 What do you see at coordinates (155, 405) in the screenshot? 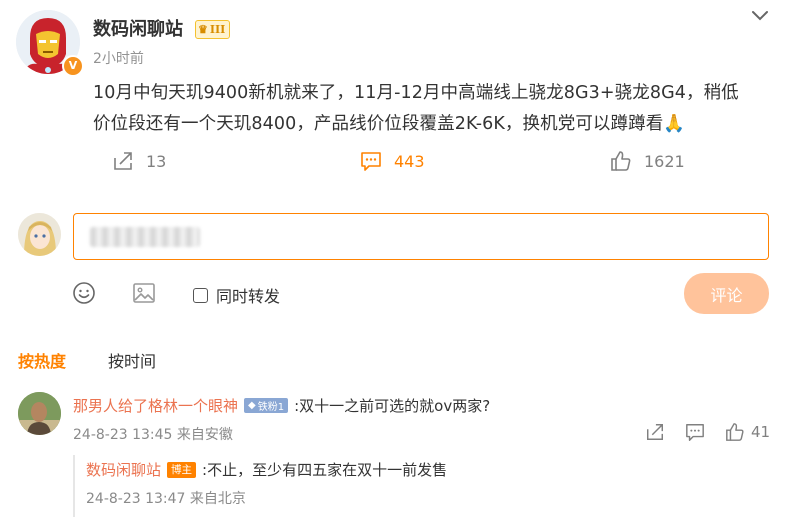
I see `commenter-name: 那男人给了格林一个眼神` at bounding box center [155, 405].